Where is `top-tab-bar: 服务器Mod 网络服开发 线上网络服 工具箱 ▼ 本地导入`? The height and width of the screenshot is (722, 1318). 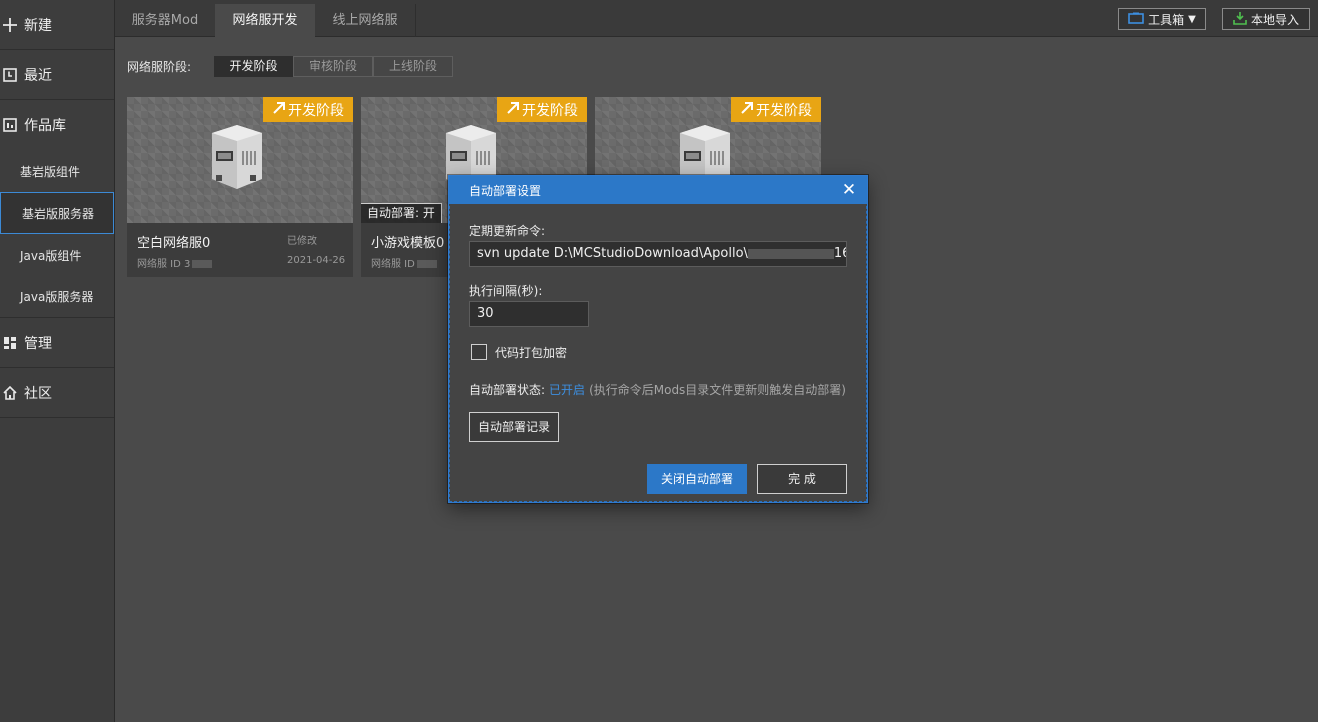 top-tab-bar: 服务器Mod 网络服开发 线上网络服 工具箱 ▼ 本地导入 is located at coordinates (716, 18).